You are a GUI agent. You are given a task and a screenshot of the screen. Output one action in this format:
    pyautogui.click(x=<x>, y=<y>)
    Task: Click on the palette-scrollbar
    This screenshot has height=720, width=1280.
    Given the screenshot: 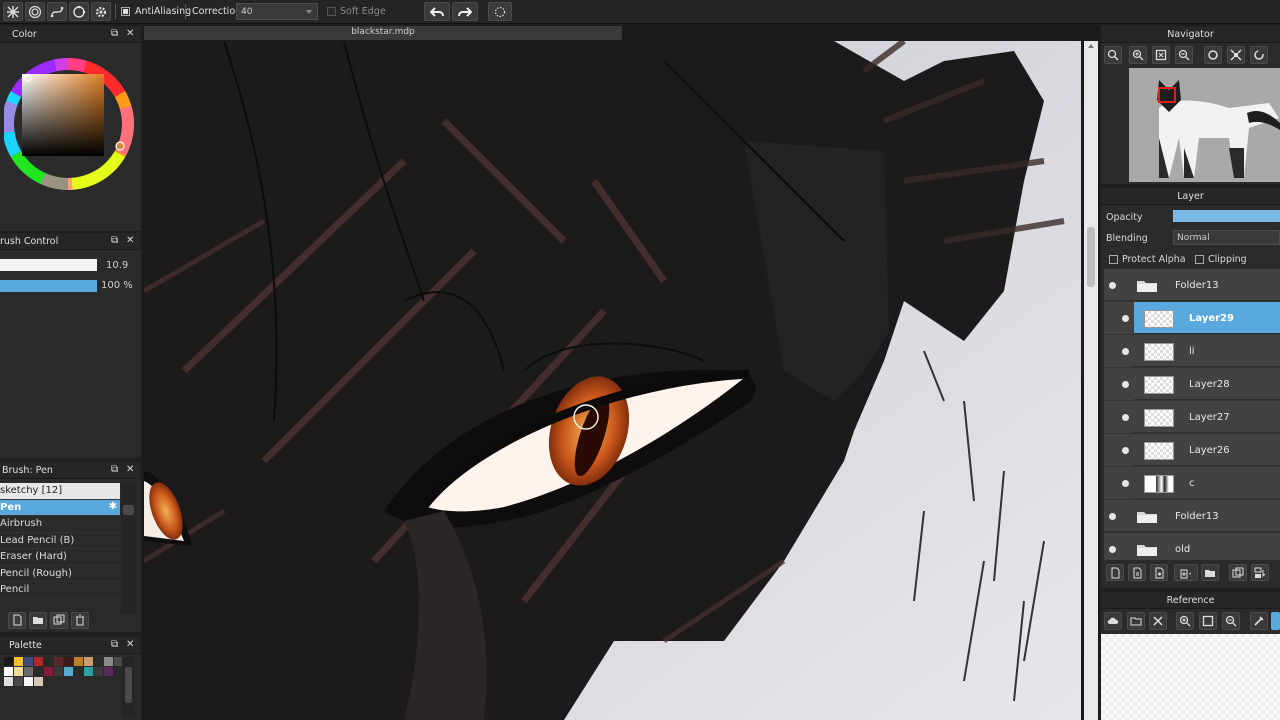 What is the action you would take?
    pyautogui.click(x=128, y=687)
    